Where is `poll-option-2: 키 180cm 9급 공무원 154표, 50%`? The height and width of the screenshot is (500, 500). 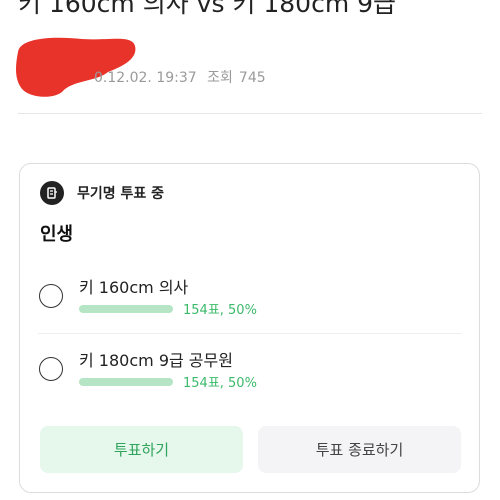
poll-option-2: 키 180cm 9급 공무원 154표, 50% is located at coordinates (249, 369).